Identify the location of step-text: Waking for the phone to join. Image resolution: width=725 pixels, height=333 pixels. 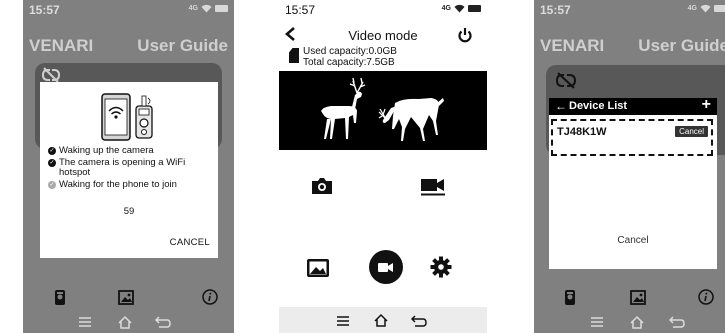
(118, 184).